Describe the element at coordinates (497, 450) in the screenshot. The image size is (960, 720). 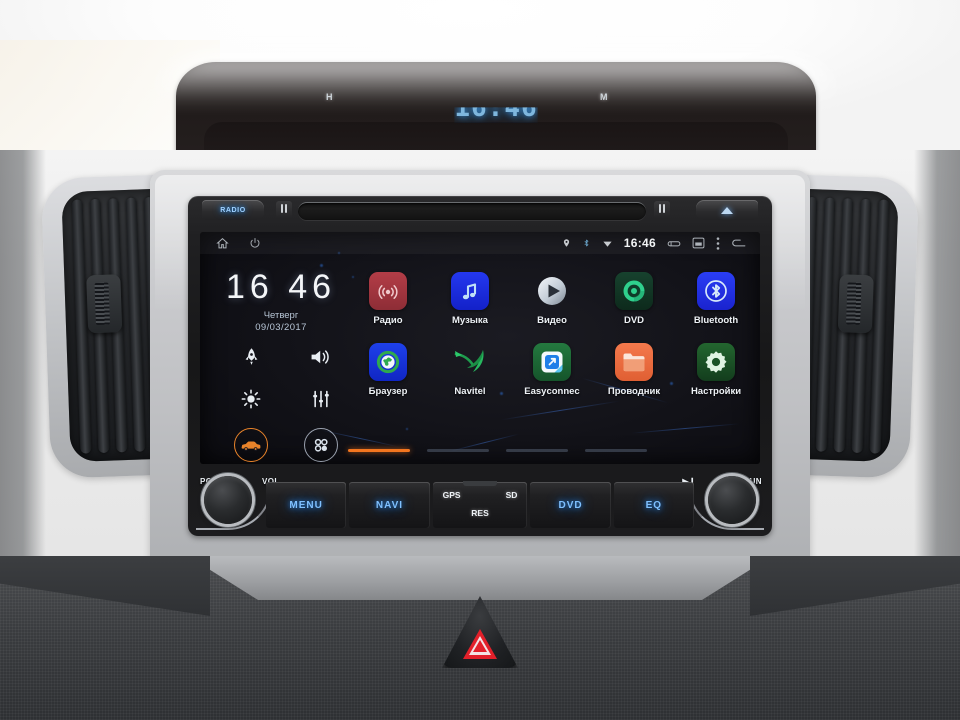
I see `page-indicator` at that location.